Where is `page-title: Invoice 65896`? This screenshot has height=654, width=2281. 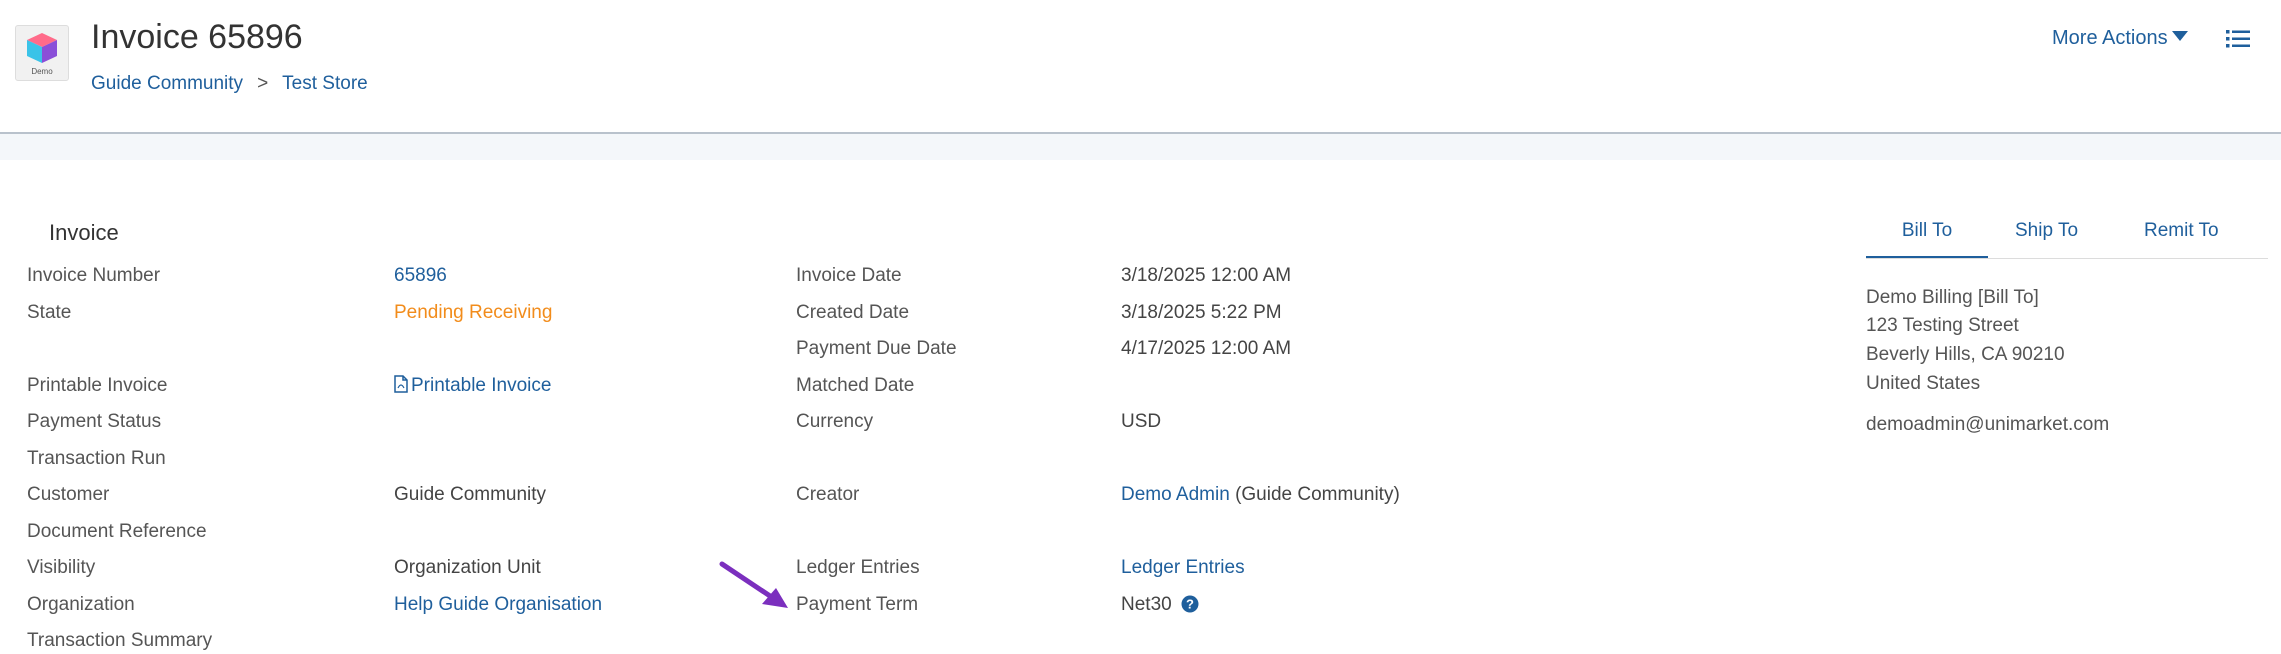 page-title: Invoice 65896 is located at coordinates (197, 37).